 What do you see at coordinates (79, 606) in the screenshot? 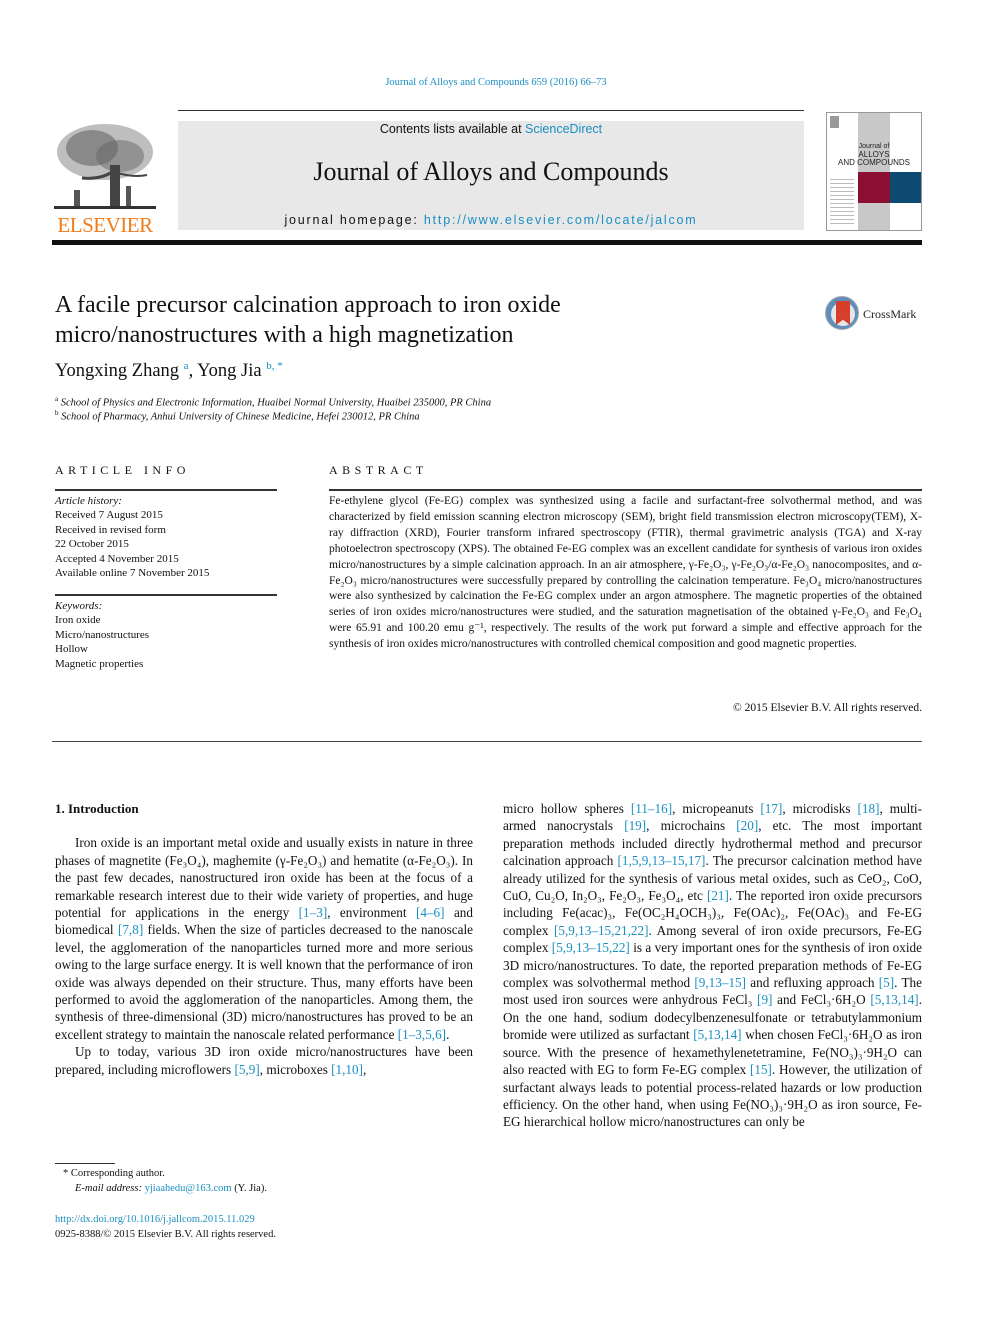
I see `keywords-label: Keywords:` at bounding box center [79, 606].